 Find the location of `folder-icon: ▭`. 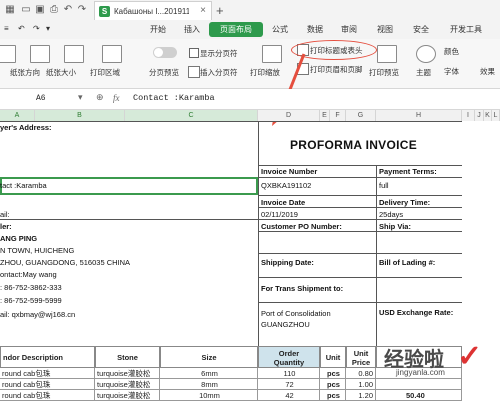

folder-icon: ▭ is located at coordinates (26, 10).